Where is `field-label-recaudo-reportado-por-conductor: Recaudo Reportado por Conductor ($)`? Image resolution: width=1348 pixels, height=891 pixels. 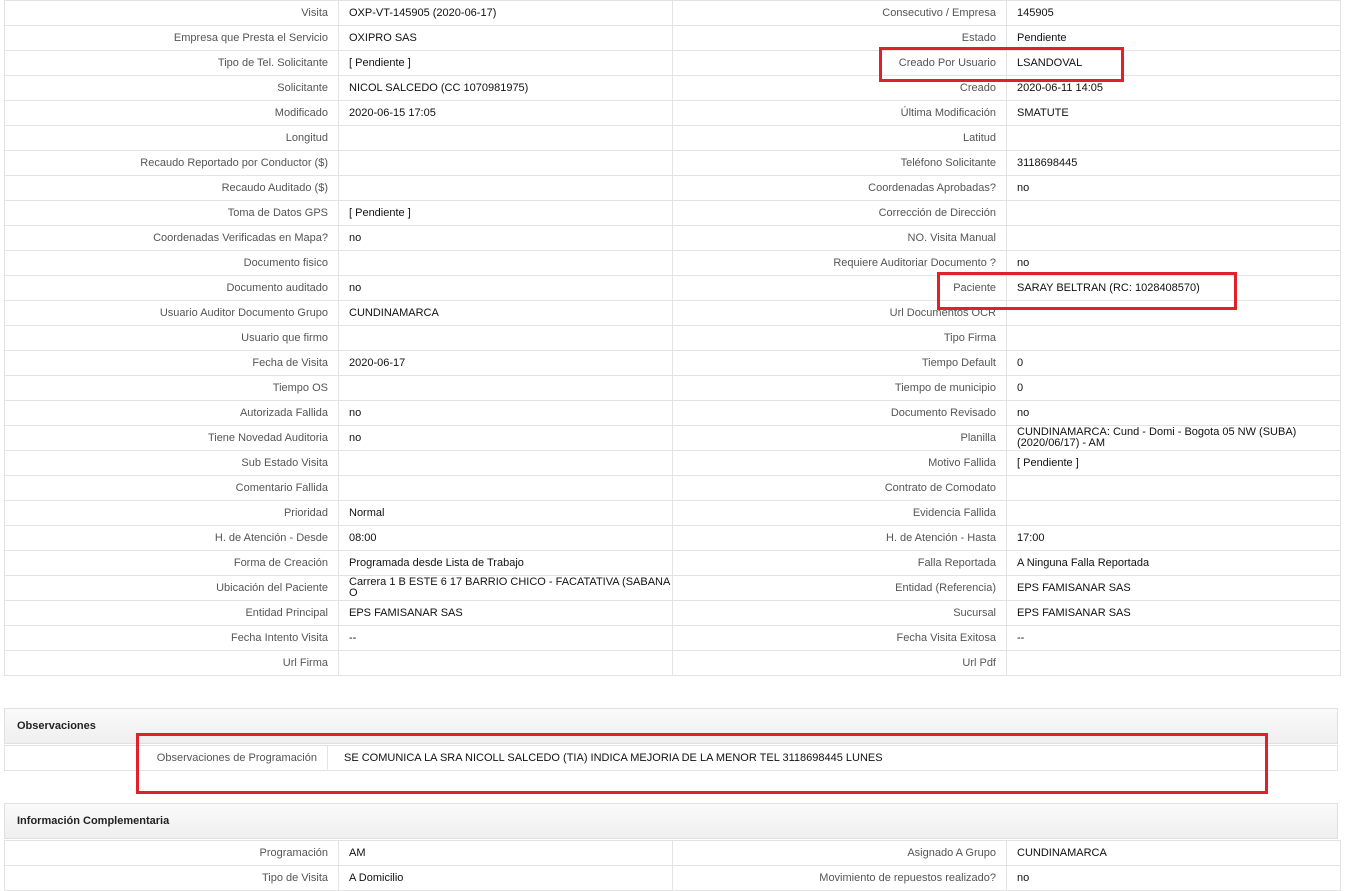 field-label-recaudo-reportado-por-conductor: Recaudo Reportado por Conductor ($) is located at coordinates (171, 163).